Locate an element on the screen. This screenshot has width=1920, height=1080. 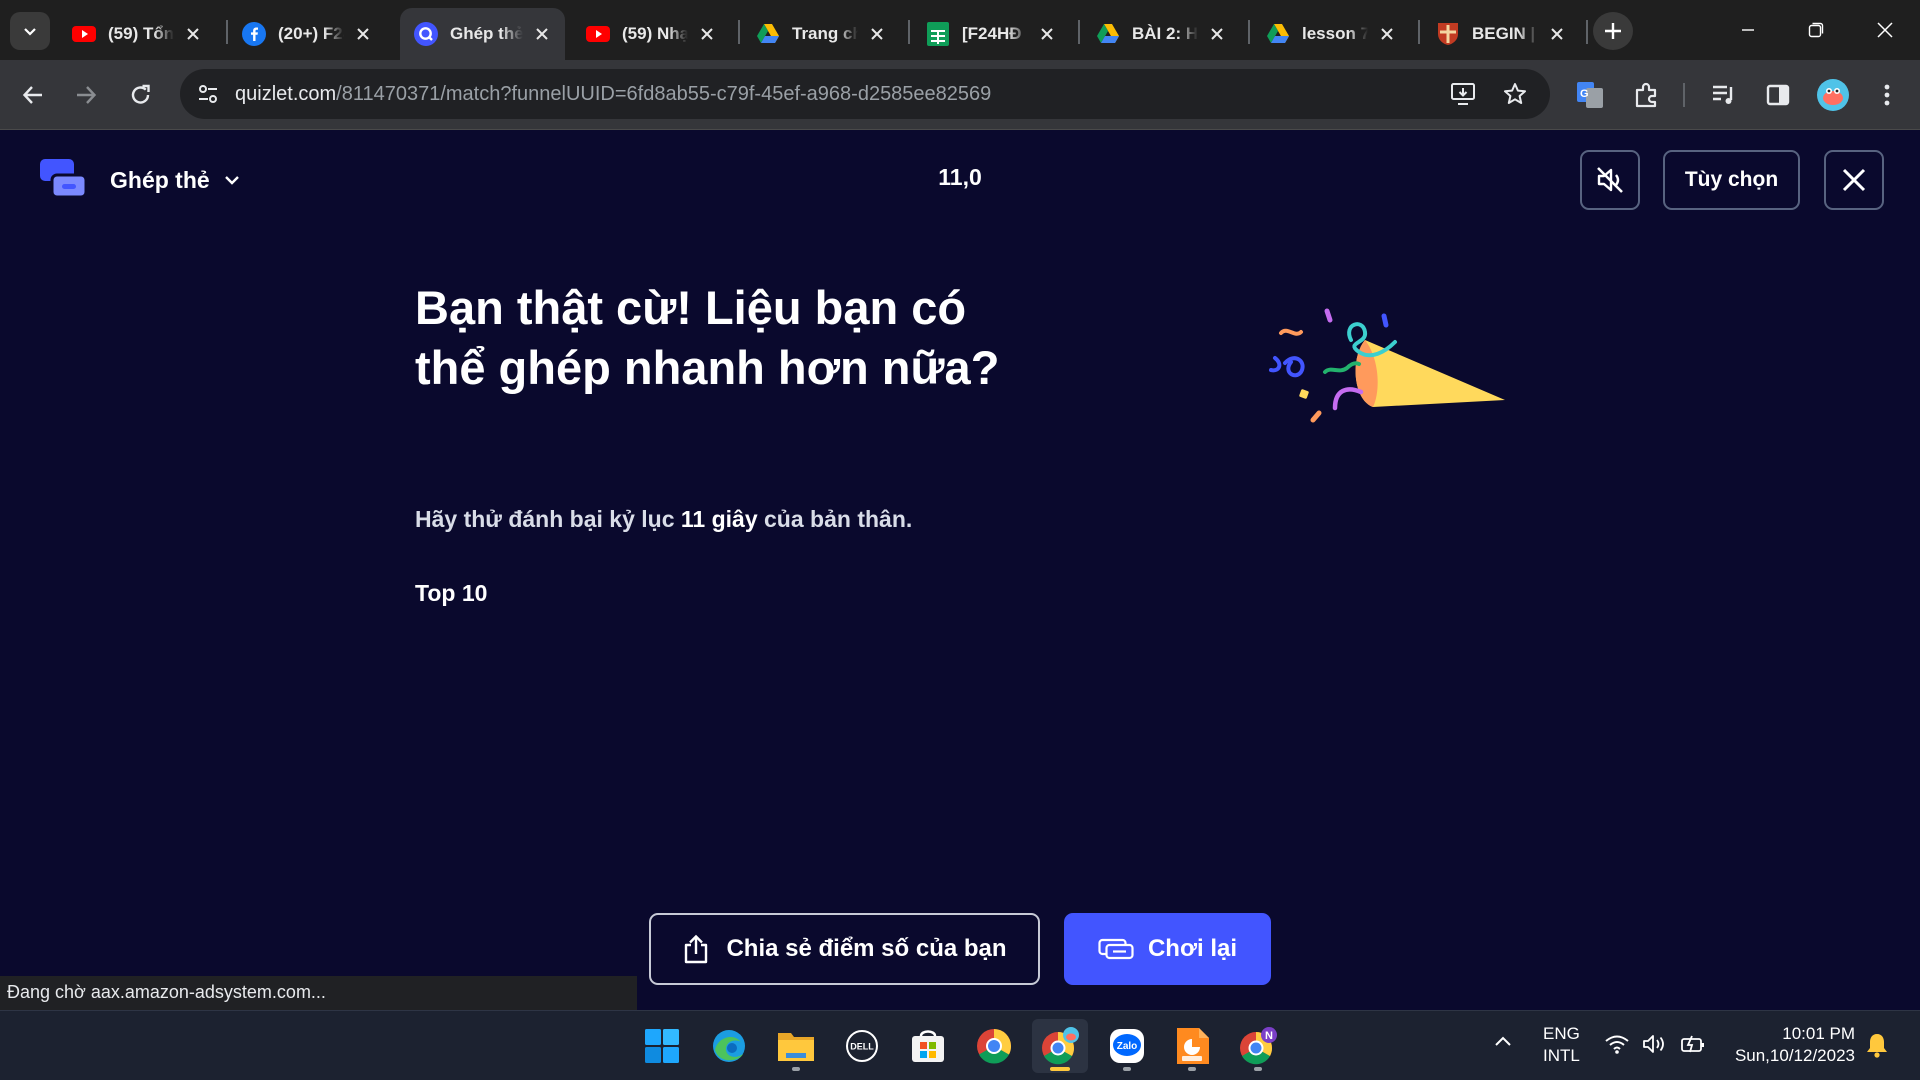
tab-title: (59) Nhạc is located at coordinates (655, 33).